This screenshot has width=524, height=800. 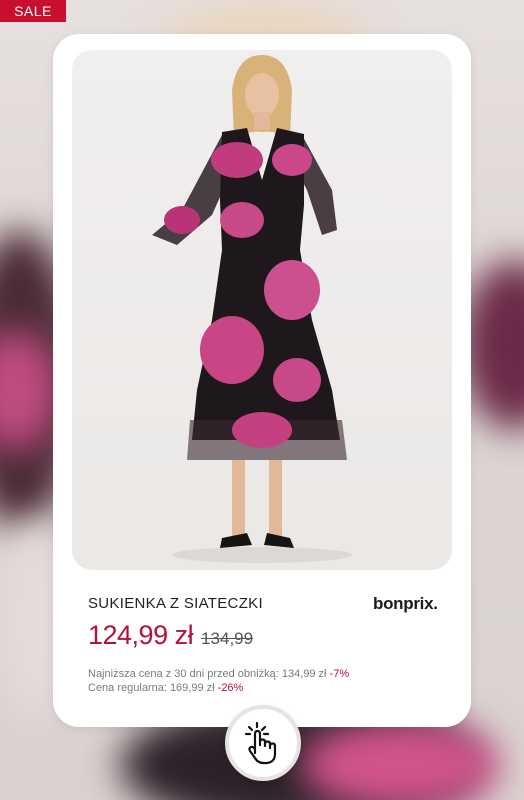 I want to click on regular-price-info: Cena regularna: 169,99 zł -26%, so click(x=165, y=688).